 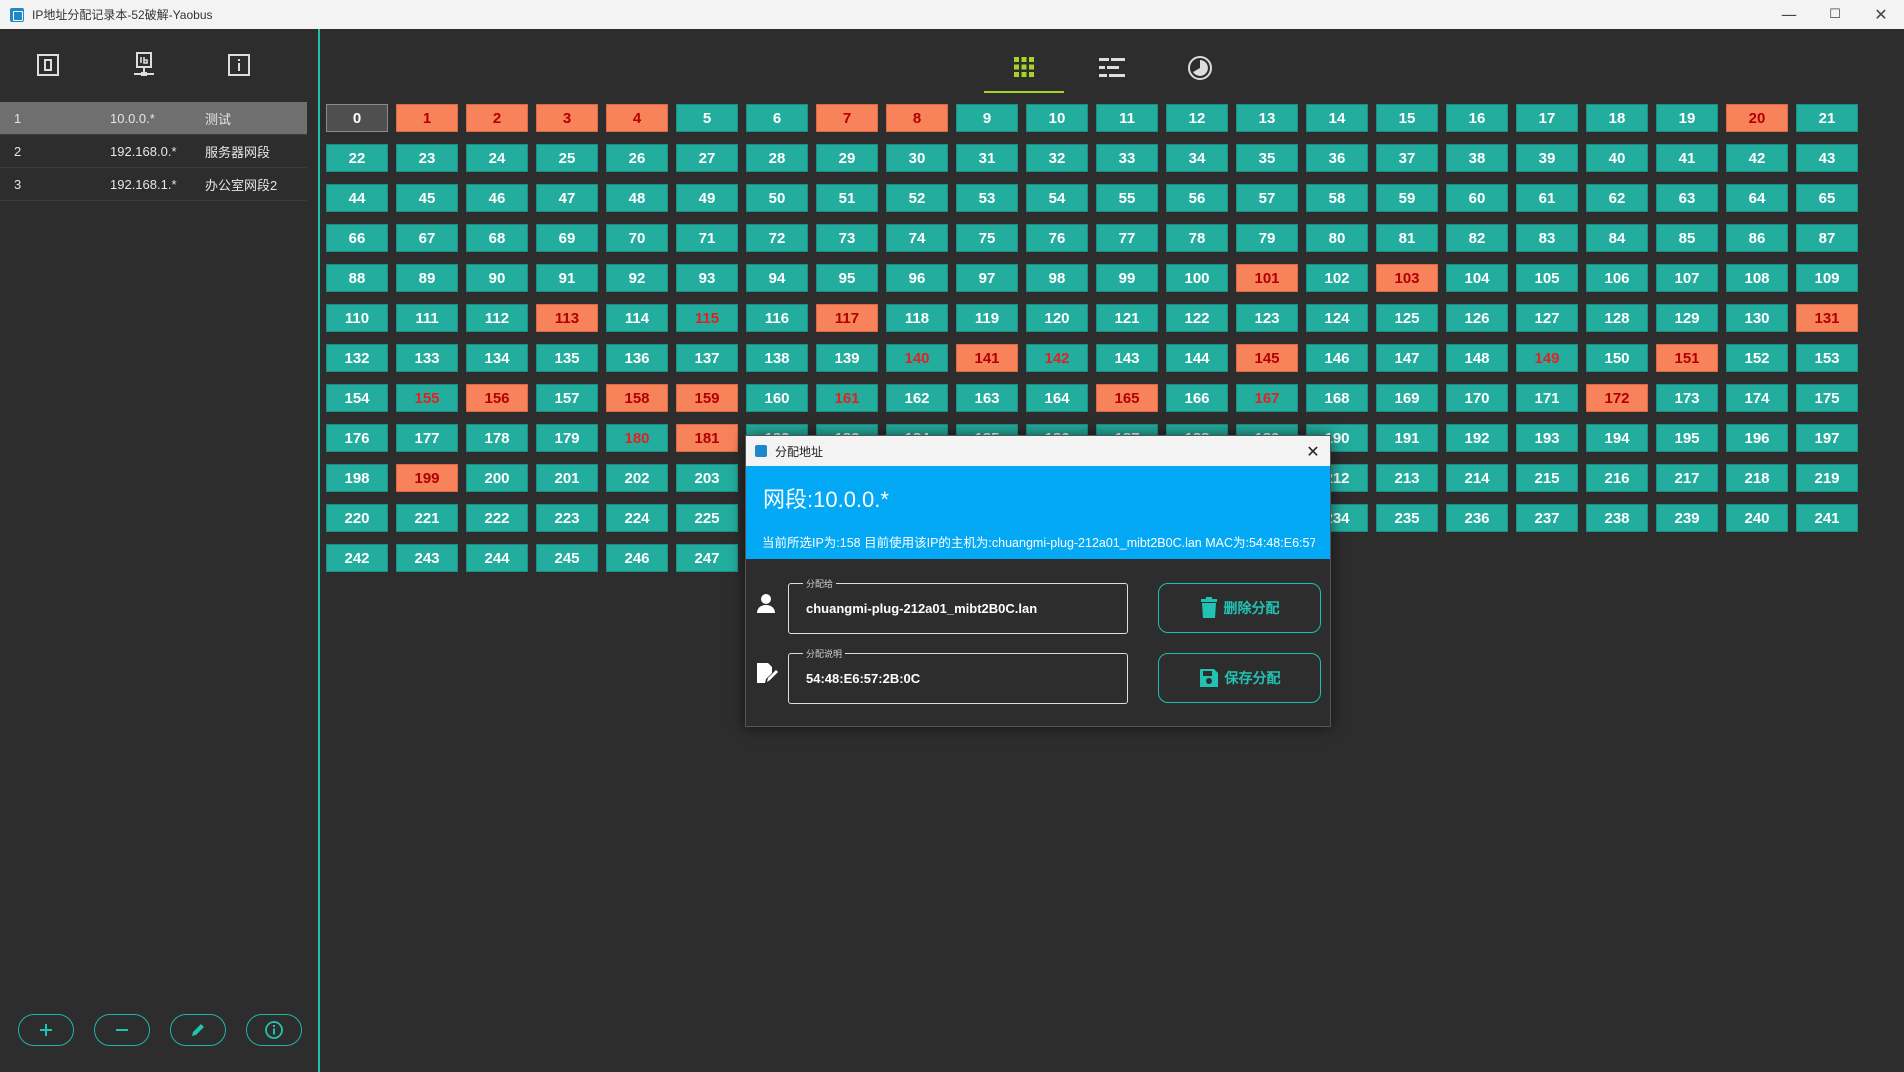 I want to click on ip-cell-76: 76, so click(x=1057, y=238).